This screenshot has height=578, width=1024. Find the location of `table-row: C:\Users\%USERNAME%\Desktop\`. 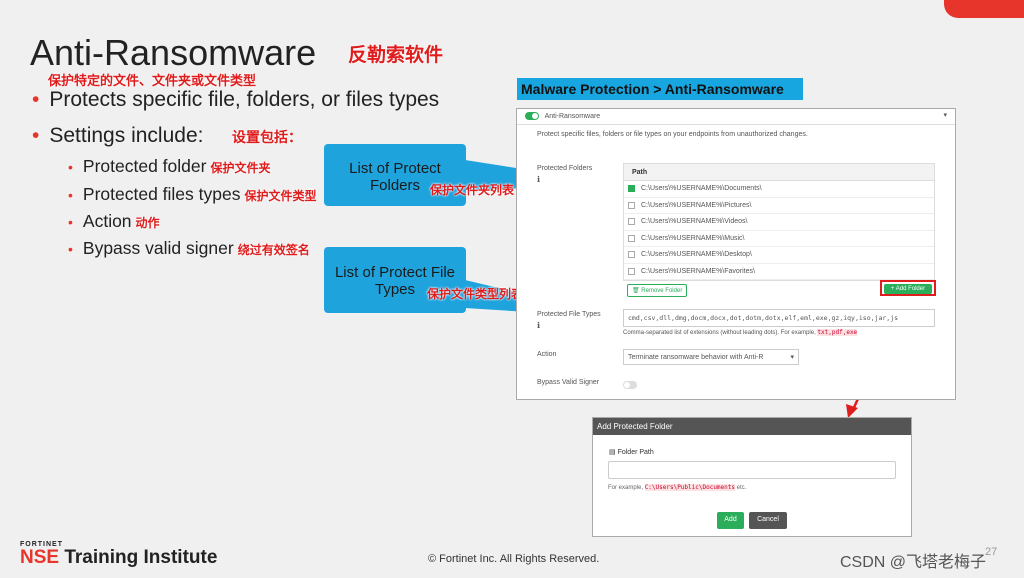

table-row: C:\Users\%USERNAME%\Desktop\ is located at coordinates (779, 255).